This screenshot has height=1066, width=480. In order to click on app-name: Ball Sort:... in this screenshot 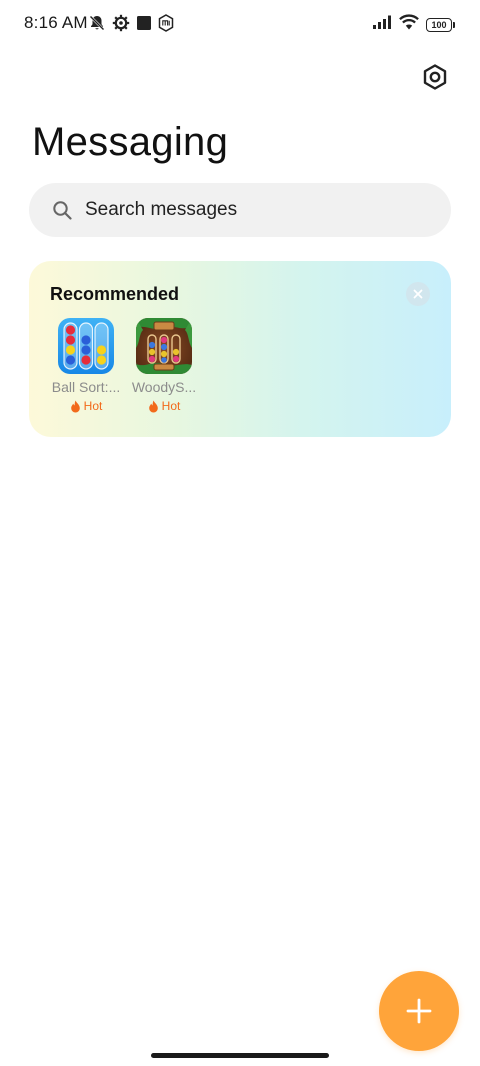, I will do `click(86, 387)`.